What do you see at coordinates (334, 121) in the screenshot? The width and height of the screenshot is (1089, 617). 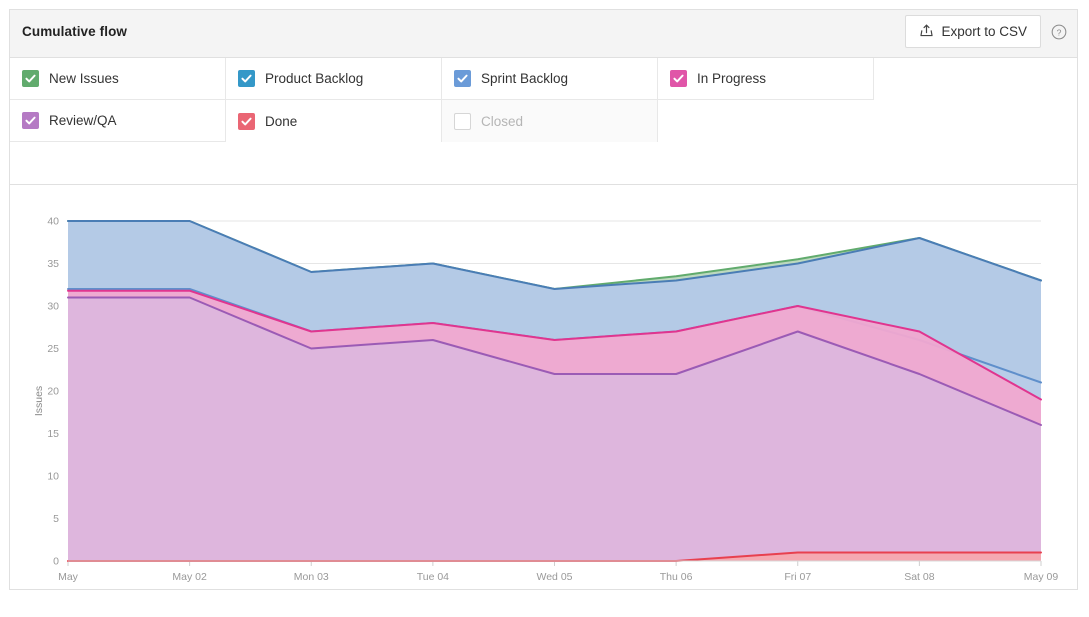 I see `legend-item-done: Done` at bounding box center [334, 121].